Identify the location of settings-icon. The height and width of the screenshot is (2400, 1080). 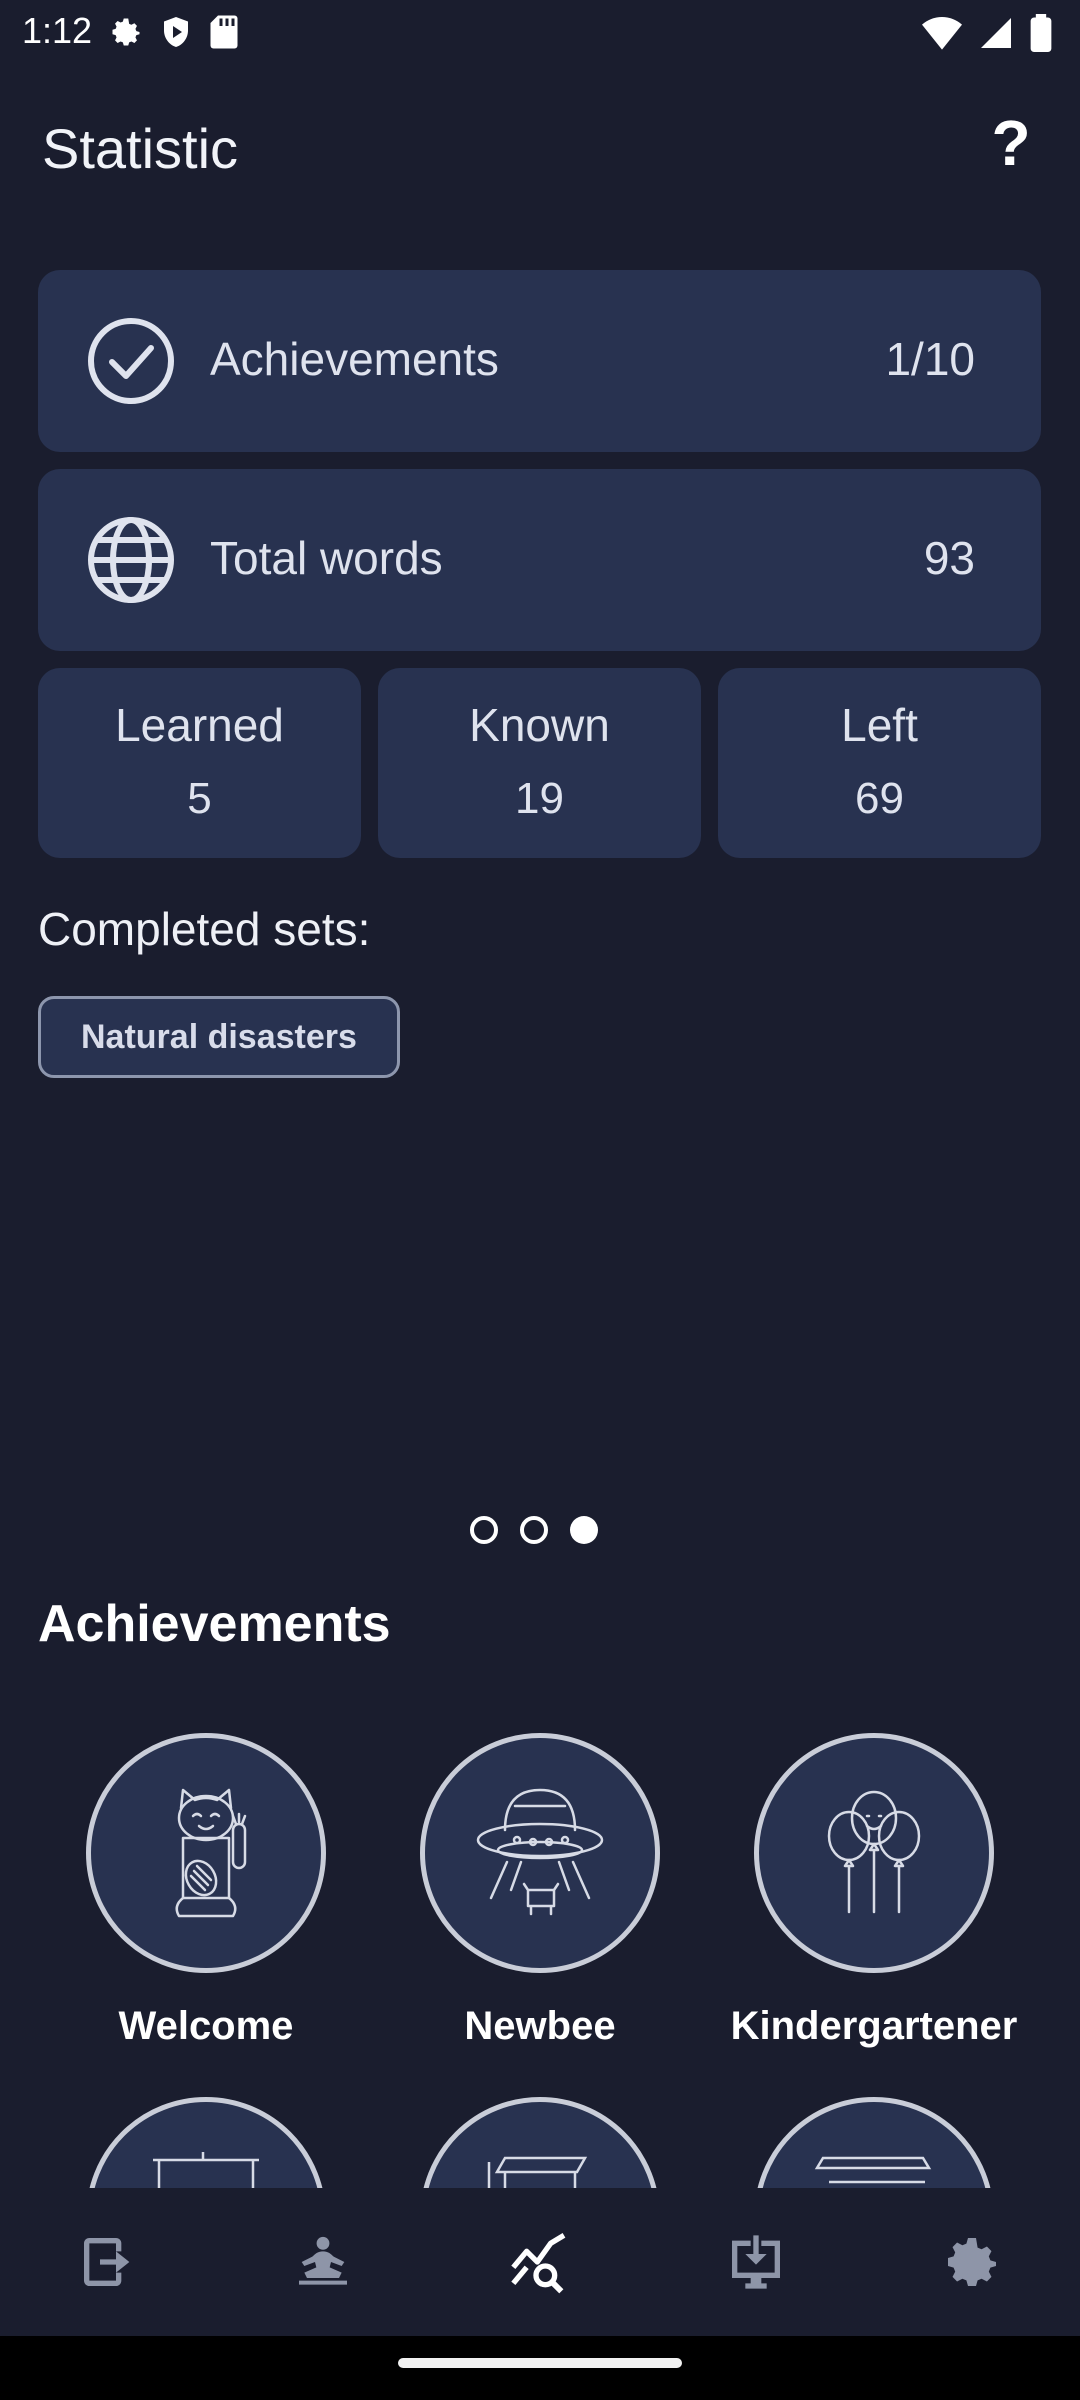
(972, 2262).